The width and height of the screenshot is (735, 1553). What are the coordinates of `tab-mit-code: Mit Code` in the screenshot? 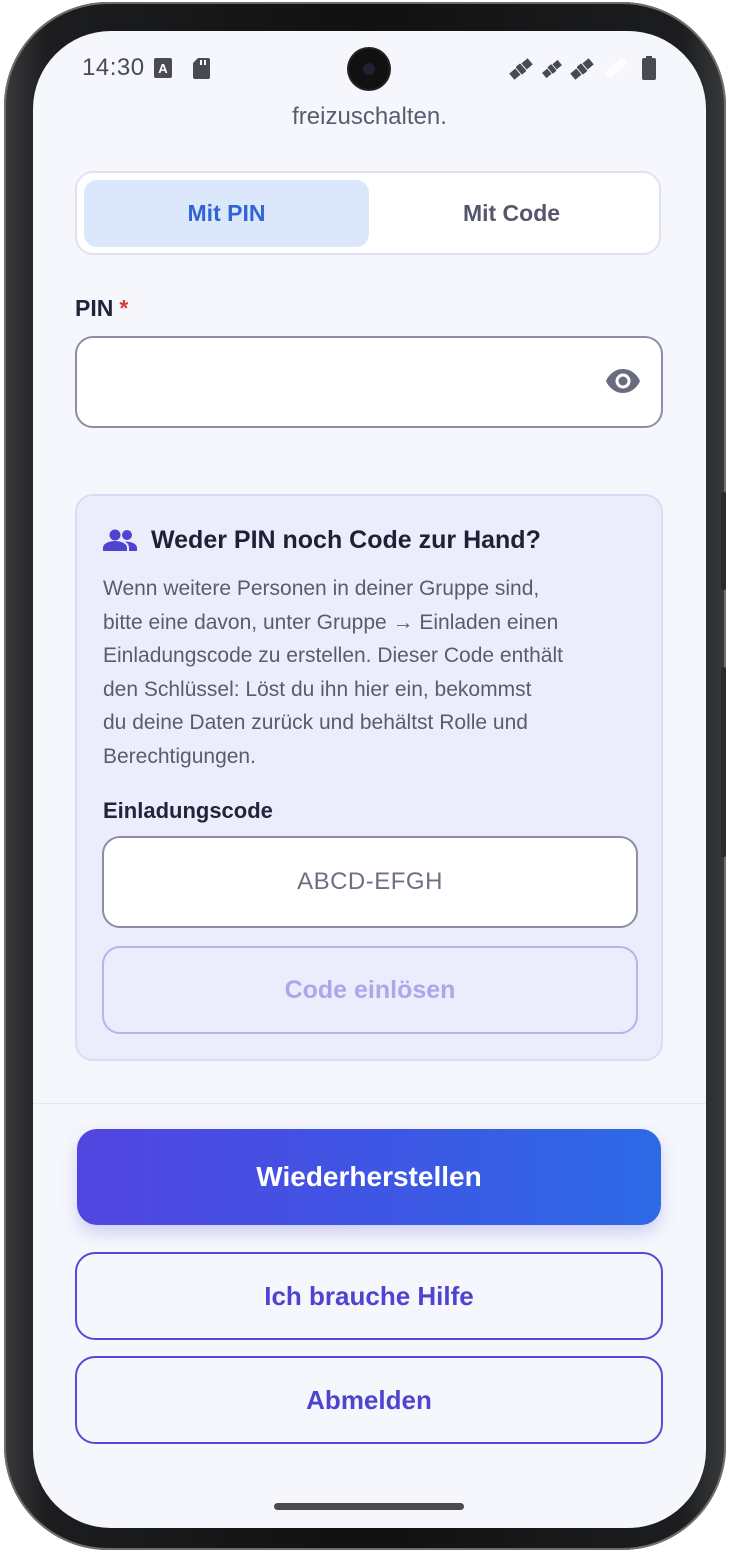 It's located at (511, 213).